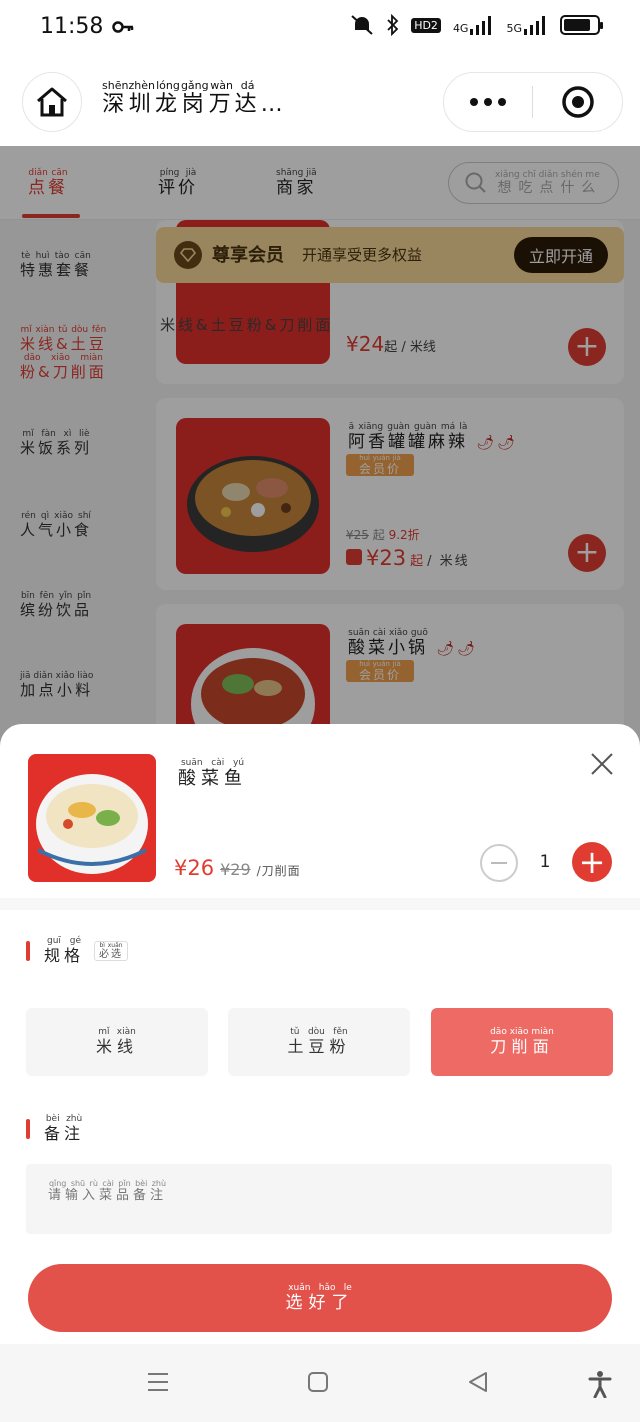 The height and width of the screenshot is (1422, 640). I want to click on menu-icon, so click(158, 1382).